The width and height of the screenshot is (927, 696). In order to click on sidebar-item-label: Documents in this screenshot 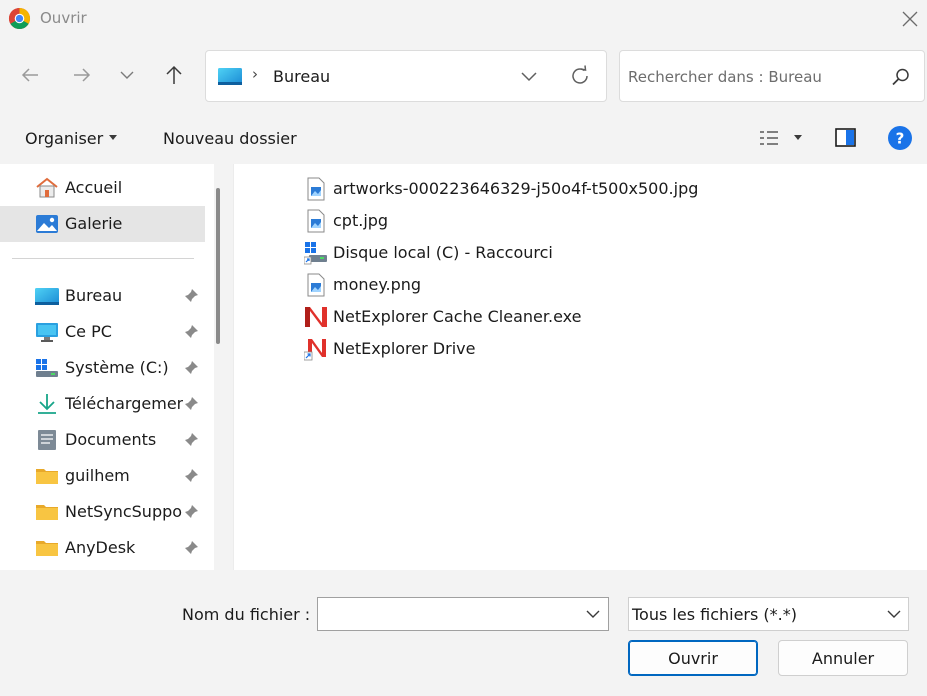, I will do `click(111, 439)`.